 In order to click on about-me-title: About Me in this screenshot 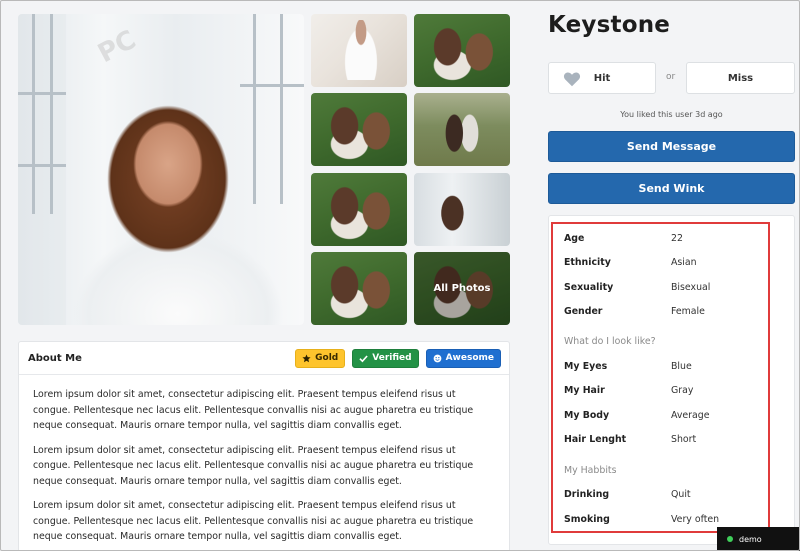, I will do `click(55, 358)`.